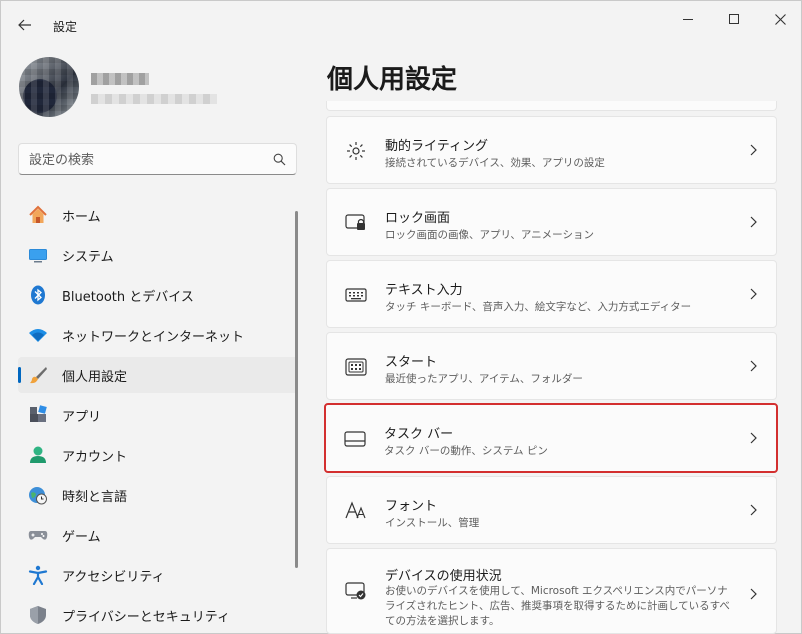 The image size is (802, 634). What do you see at coordinates (443, 576) in the screenshot?
I see `card-title: デバイスの使用状況` at bounding box center [443, 576].